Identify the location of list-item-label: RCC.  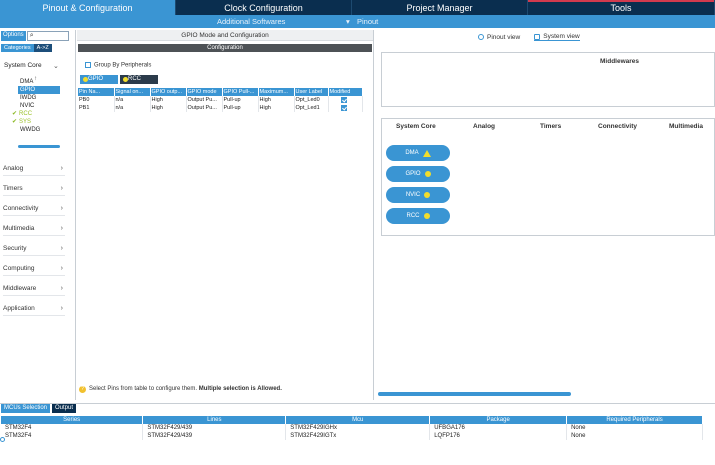
(26, 114).